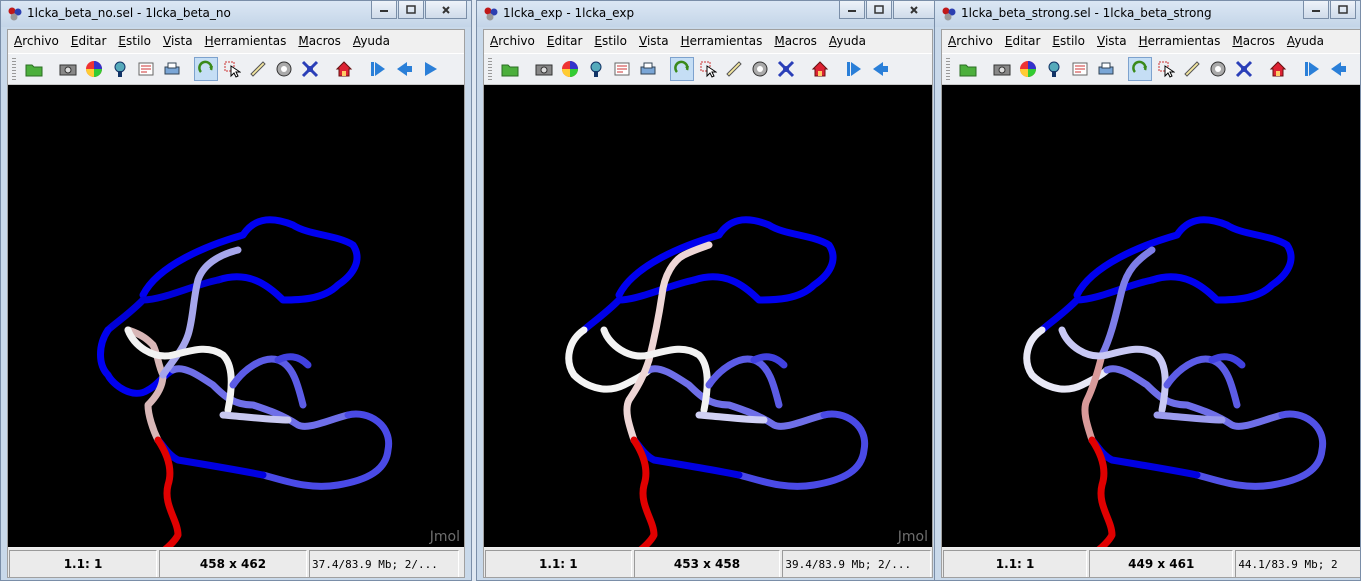 The width and height of the screenshot is (1361, 581). What do you see at coordinates (1161, 563) in the screenshot?
I see `viewer-size: 449 x 461` at bounding box center [1161, 563].